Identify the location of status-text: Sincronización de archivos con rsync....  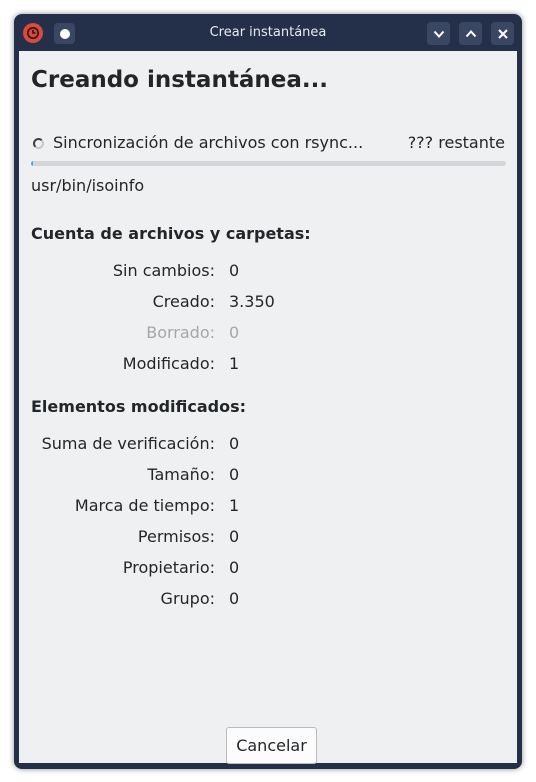
(208, 142).